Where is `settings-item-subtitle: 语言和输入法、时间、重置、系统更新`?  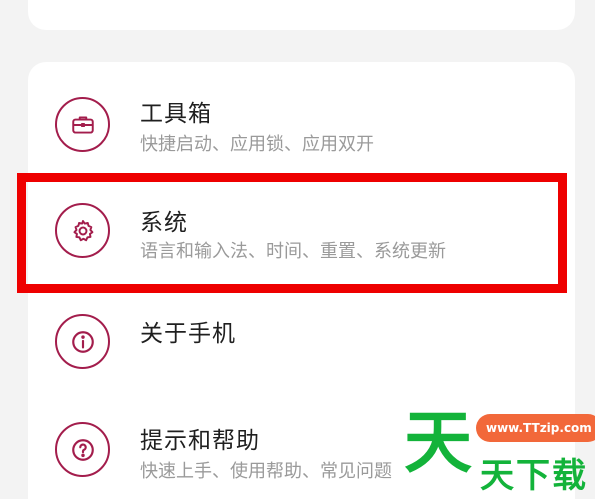
settings-item-subtitle: 语言和输入法、时间、重置、系统更新 is located at coordinates (293, 251).